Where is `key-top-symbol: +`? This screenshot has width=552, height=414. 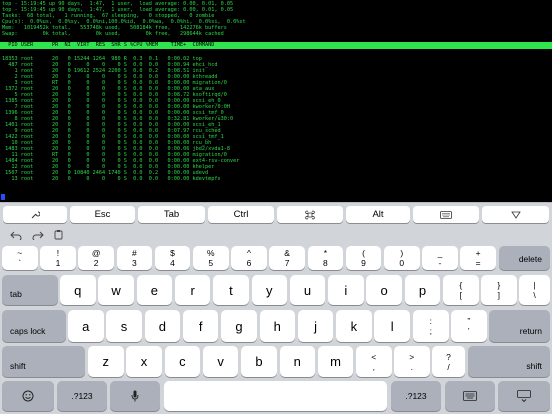 key-top-symbol: + is located at coordinates (478, 253).